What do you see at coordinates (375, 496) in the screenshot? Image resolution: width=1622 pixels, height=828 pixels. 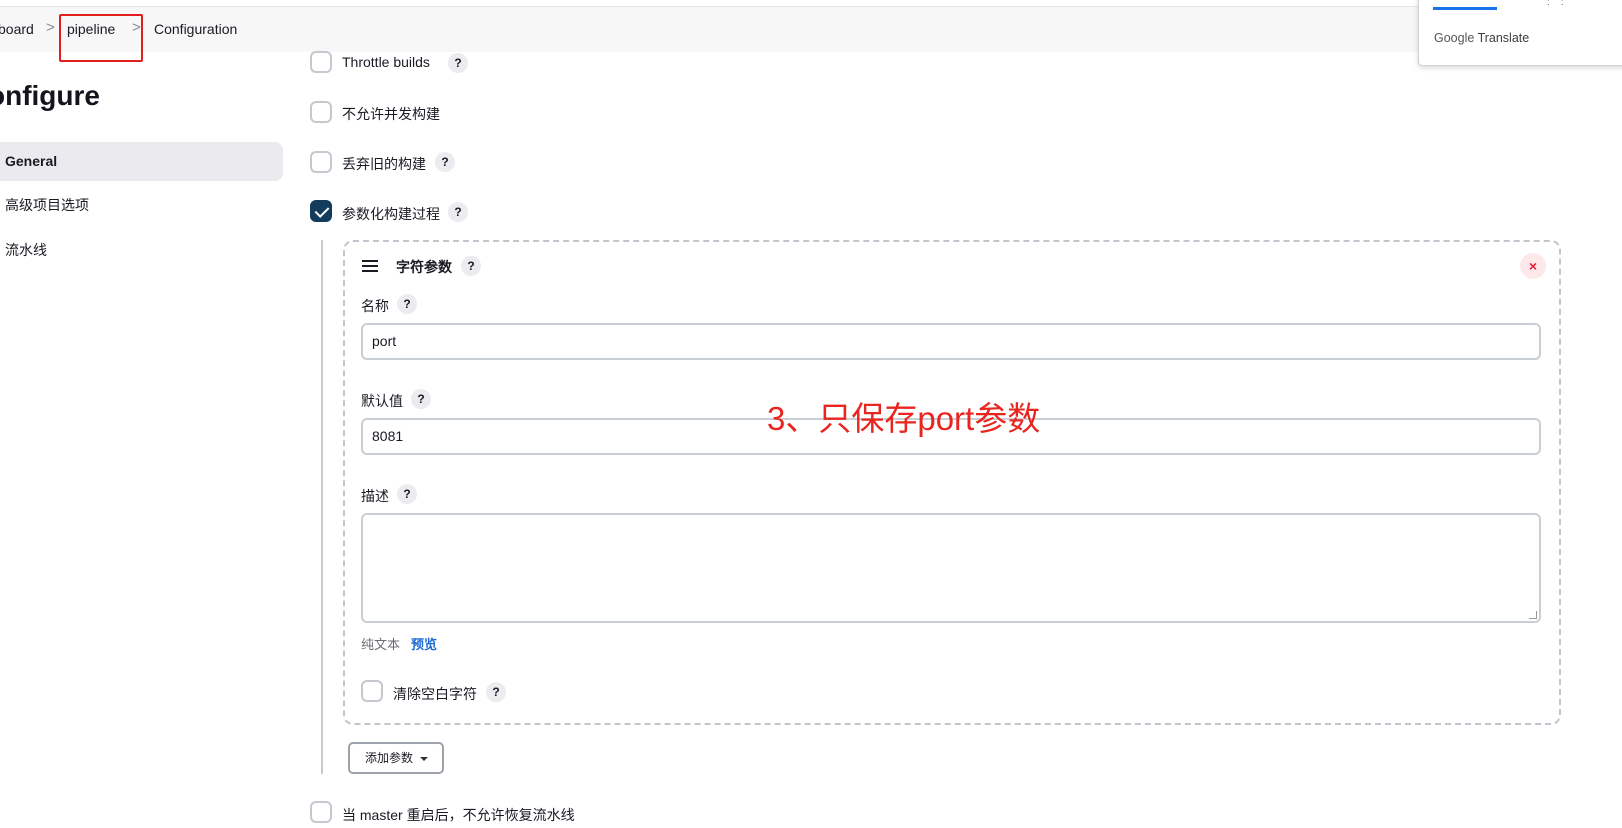 I see `description-label: 描述` at bounding box center [375, 496].